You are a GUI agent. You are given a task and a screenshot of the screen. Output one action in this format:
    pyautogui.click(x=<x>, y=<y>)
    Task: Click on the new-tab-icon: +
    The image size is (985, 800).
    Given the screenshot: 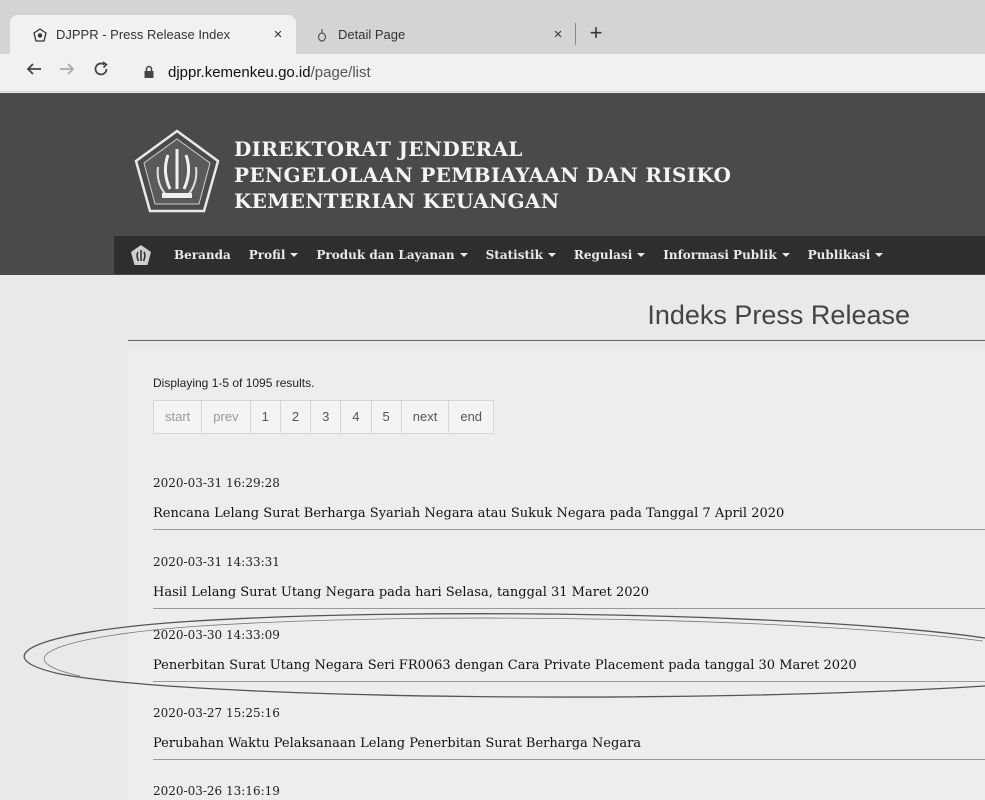 What is the action you would take?
    pyautogui.click(x=596, y=33)
    